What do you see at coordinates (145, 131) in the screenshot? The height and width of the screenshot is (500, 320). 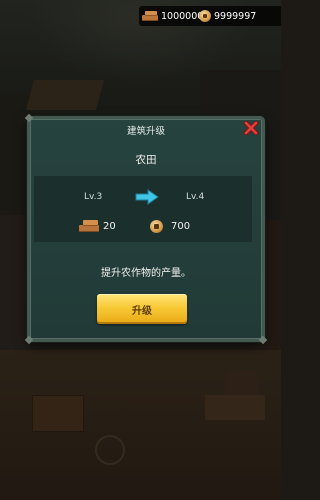 I see `dialog-title: 建筑升级` at bounding box center [145, 131].